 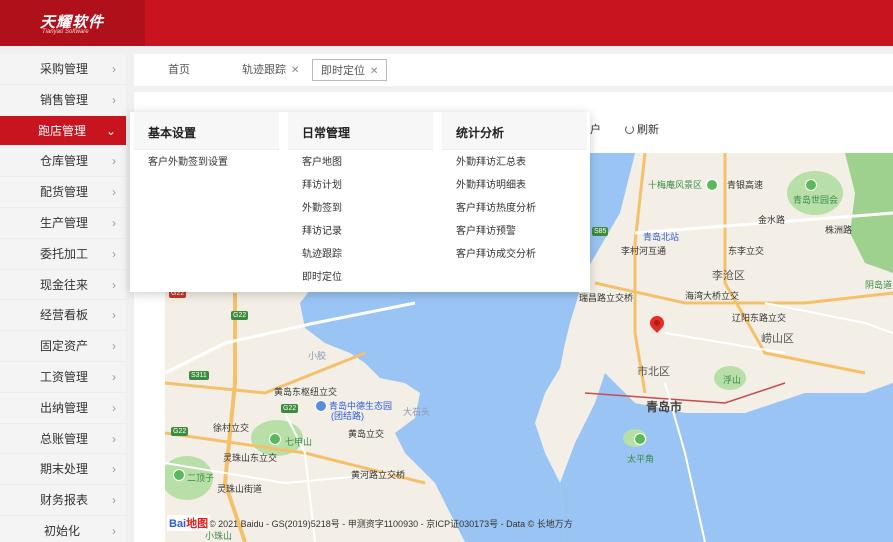 I want to click on sidebar-item-label: 出纳管理, so click(x=64, y=407).